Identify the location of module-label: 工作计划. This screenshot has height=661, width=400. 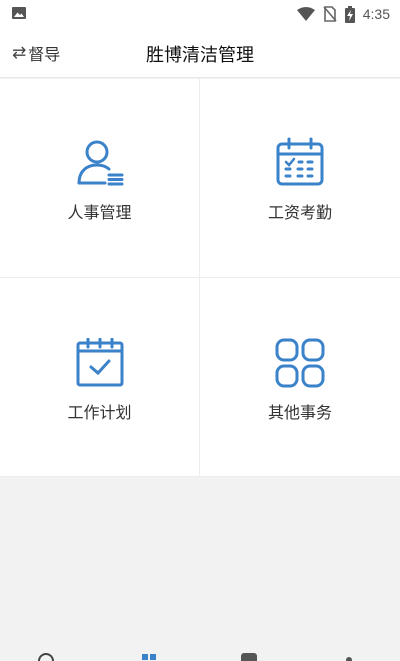
(99, 412).